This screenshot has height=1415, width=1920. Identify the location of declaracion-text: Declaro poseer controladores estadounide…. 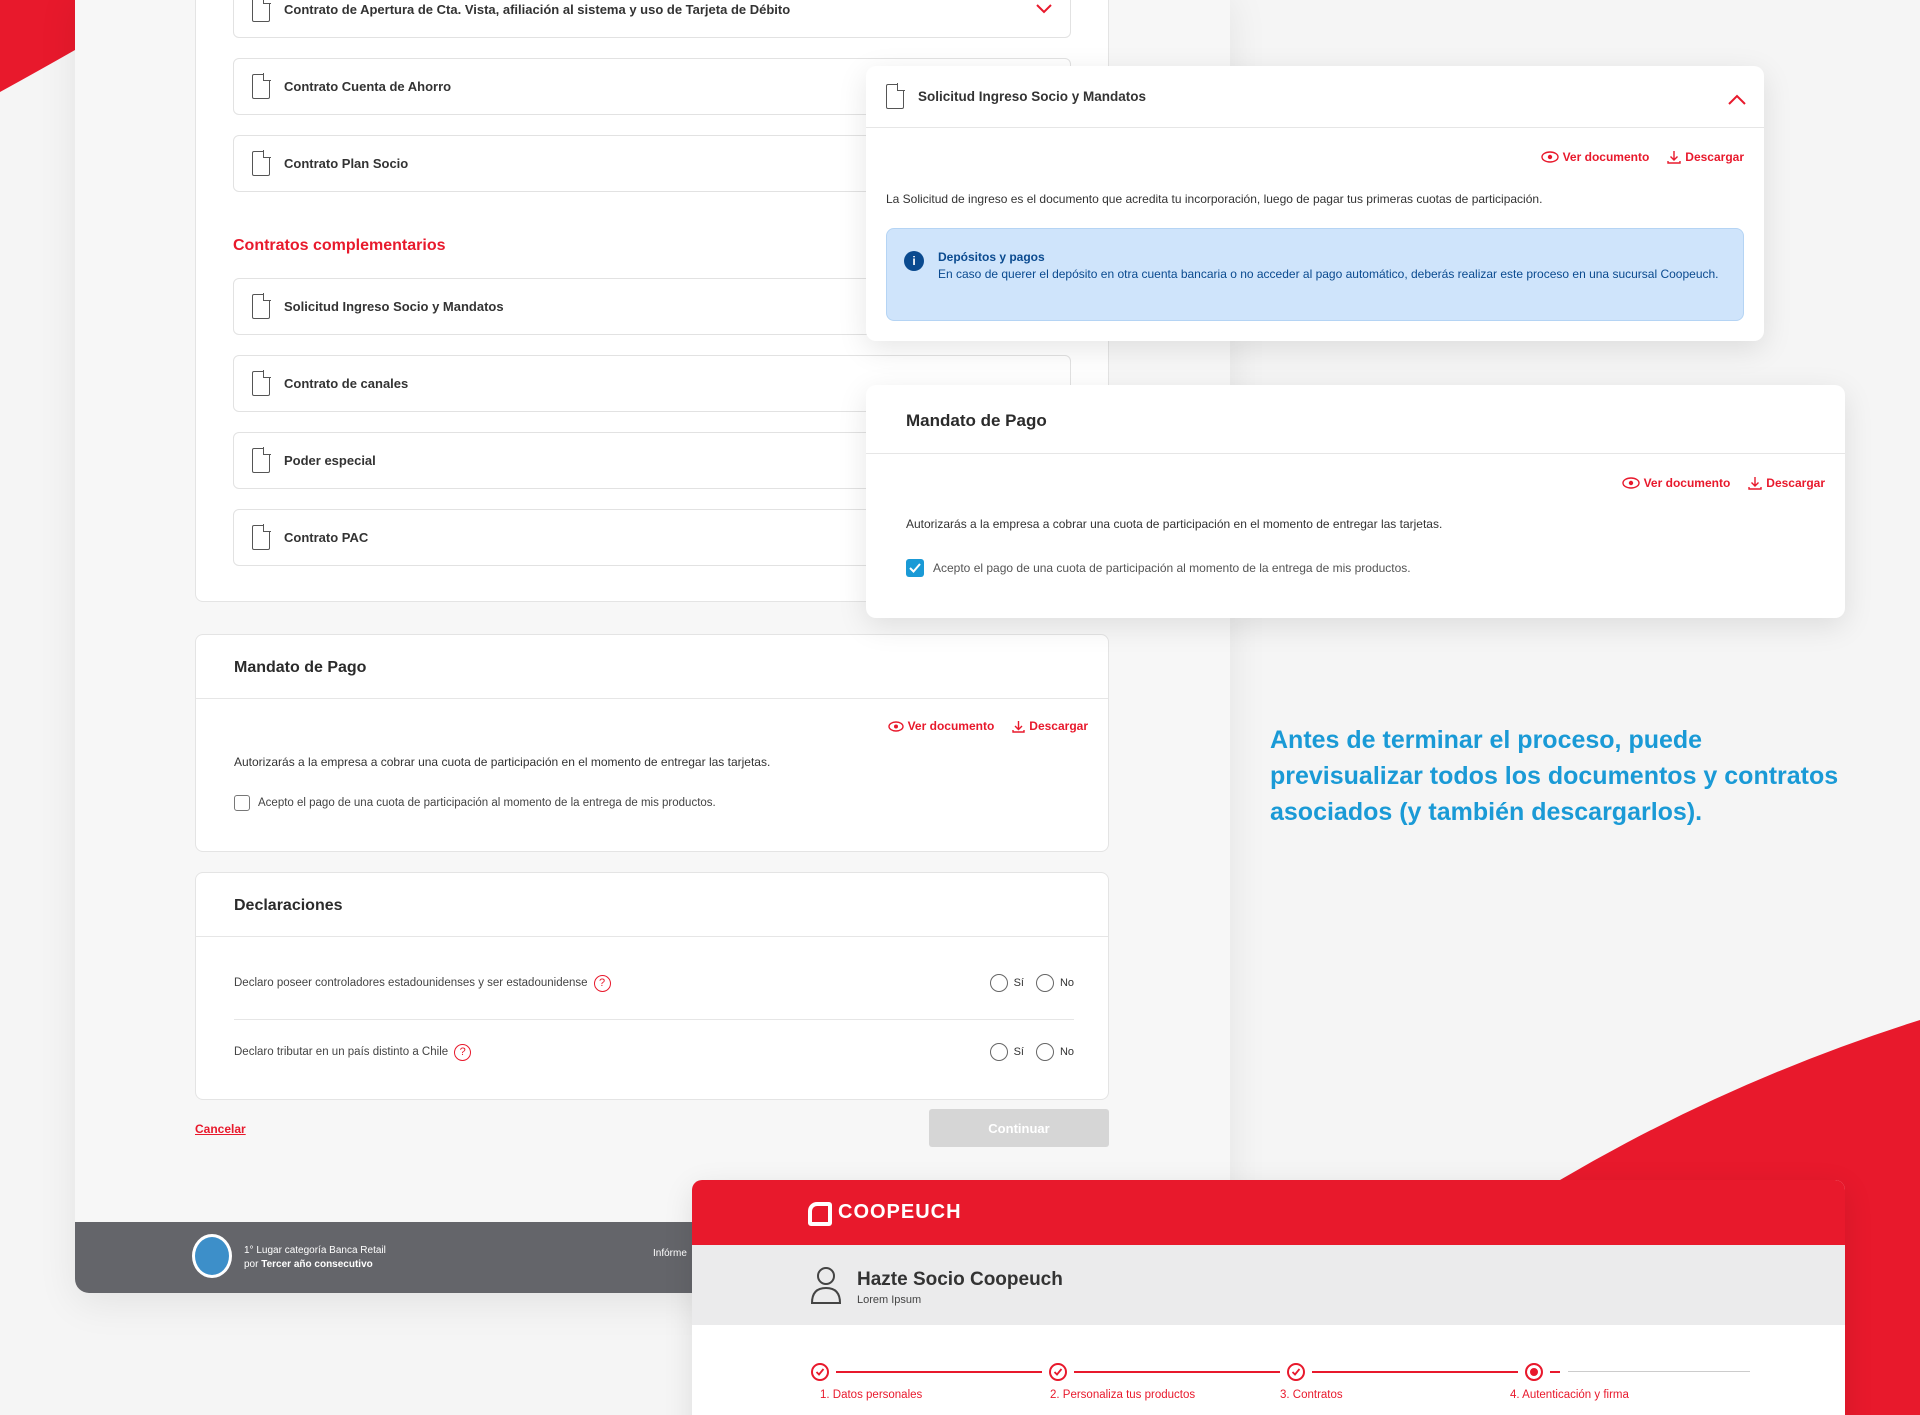
(411, 983).